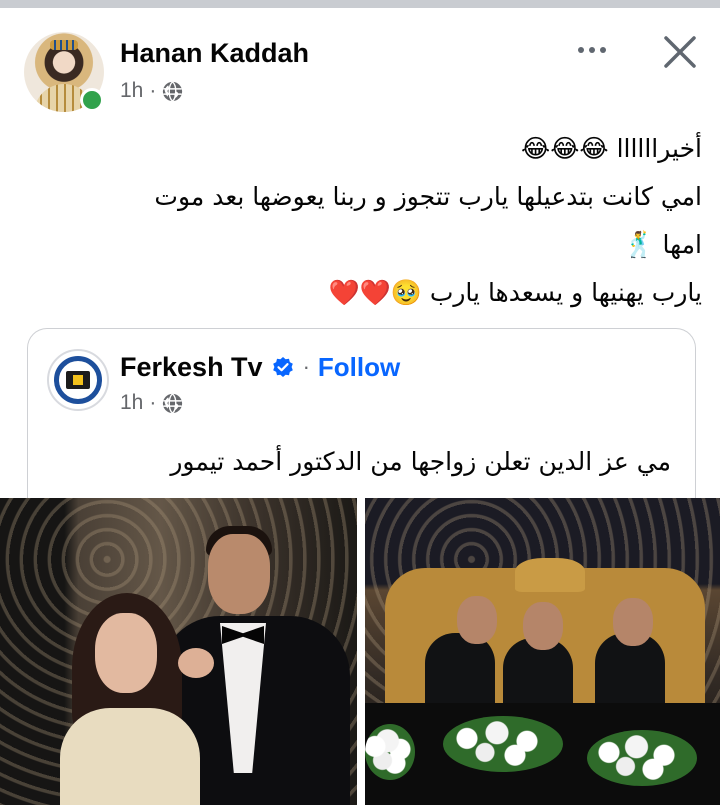 The image size is (720, 805). Describe the element at coordinates (611, 148) in the screenshot. I see `post-text-line: أخيراااااا 😂😂😂` at that location.